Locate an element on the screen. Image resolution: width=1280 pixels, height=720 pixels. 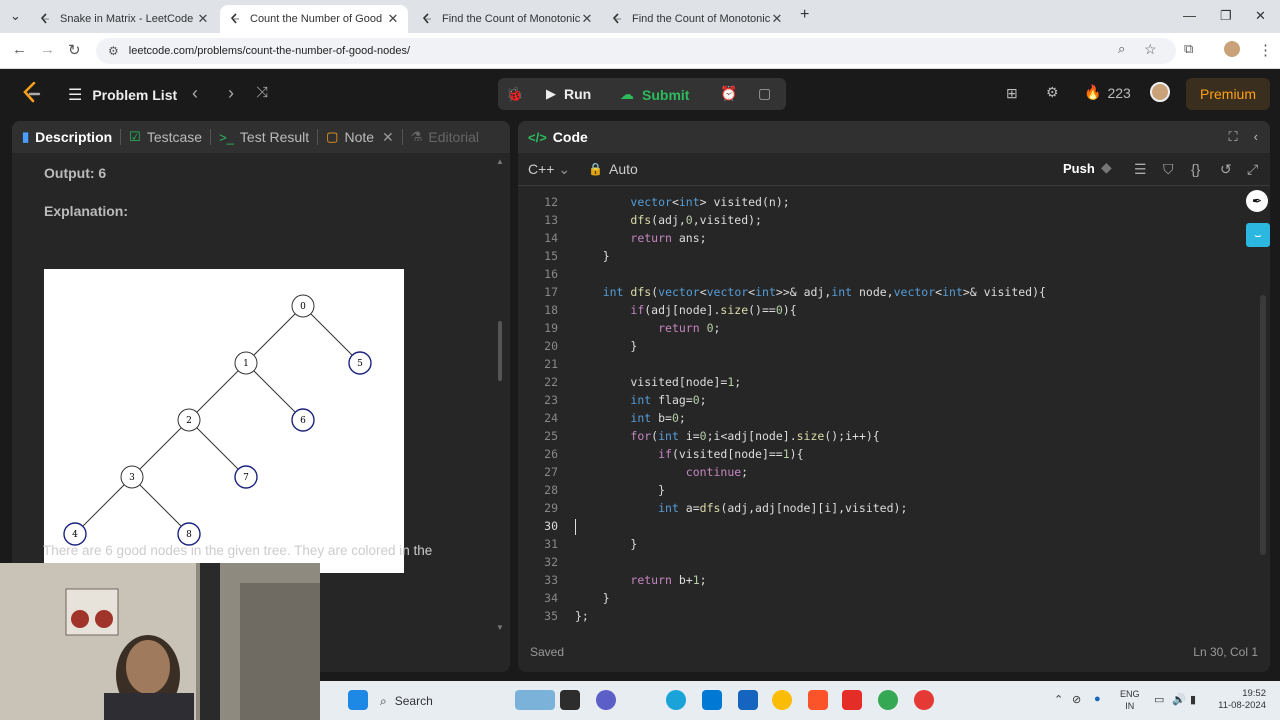
bookmark-icon: ⛉ is located at coordinates (1168, 169).